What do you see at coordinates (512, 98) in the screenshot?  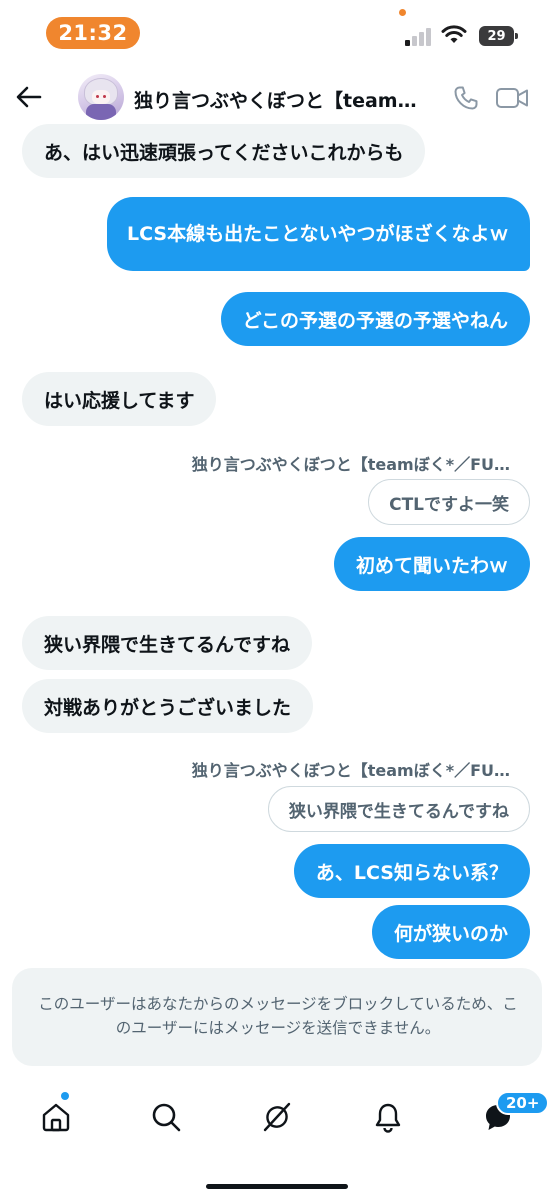 I see `video-icon` at bounding box center [512, 98].